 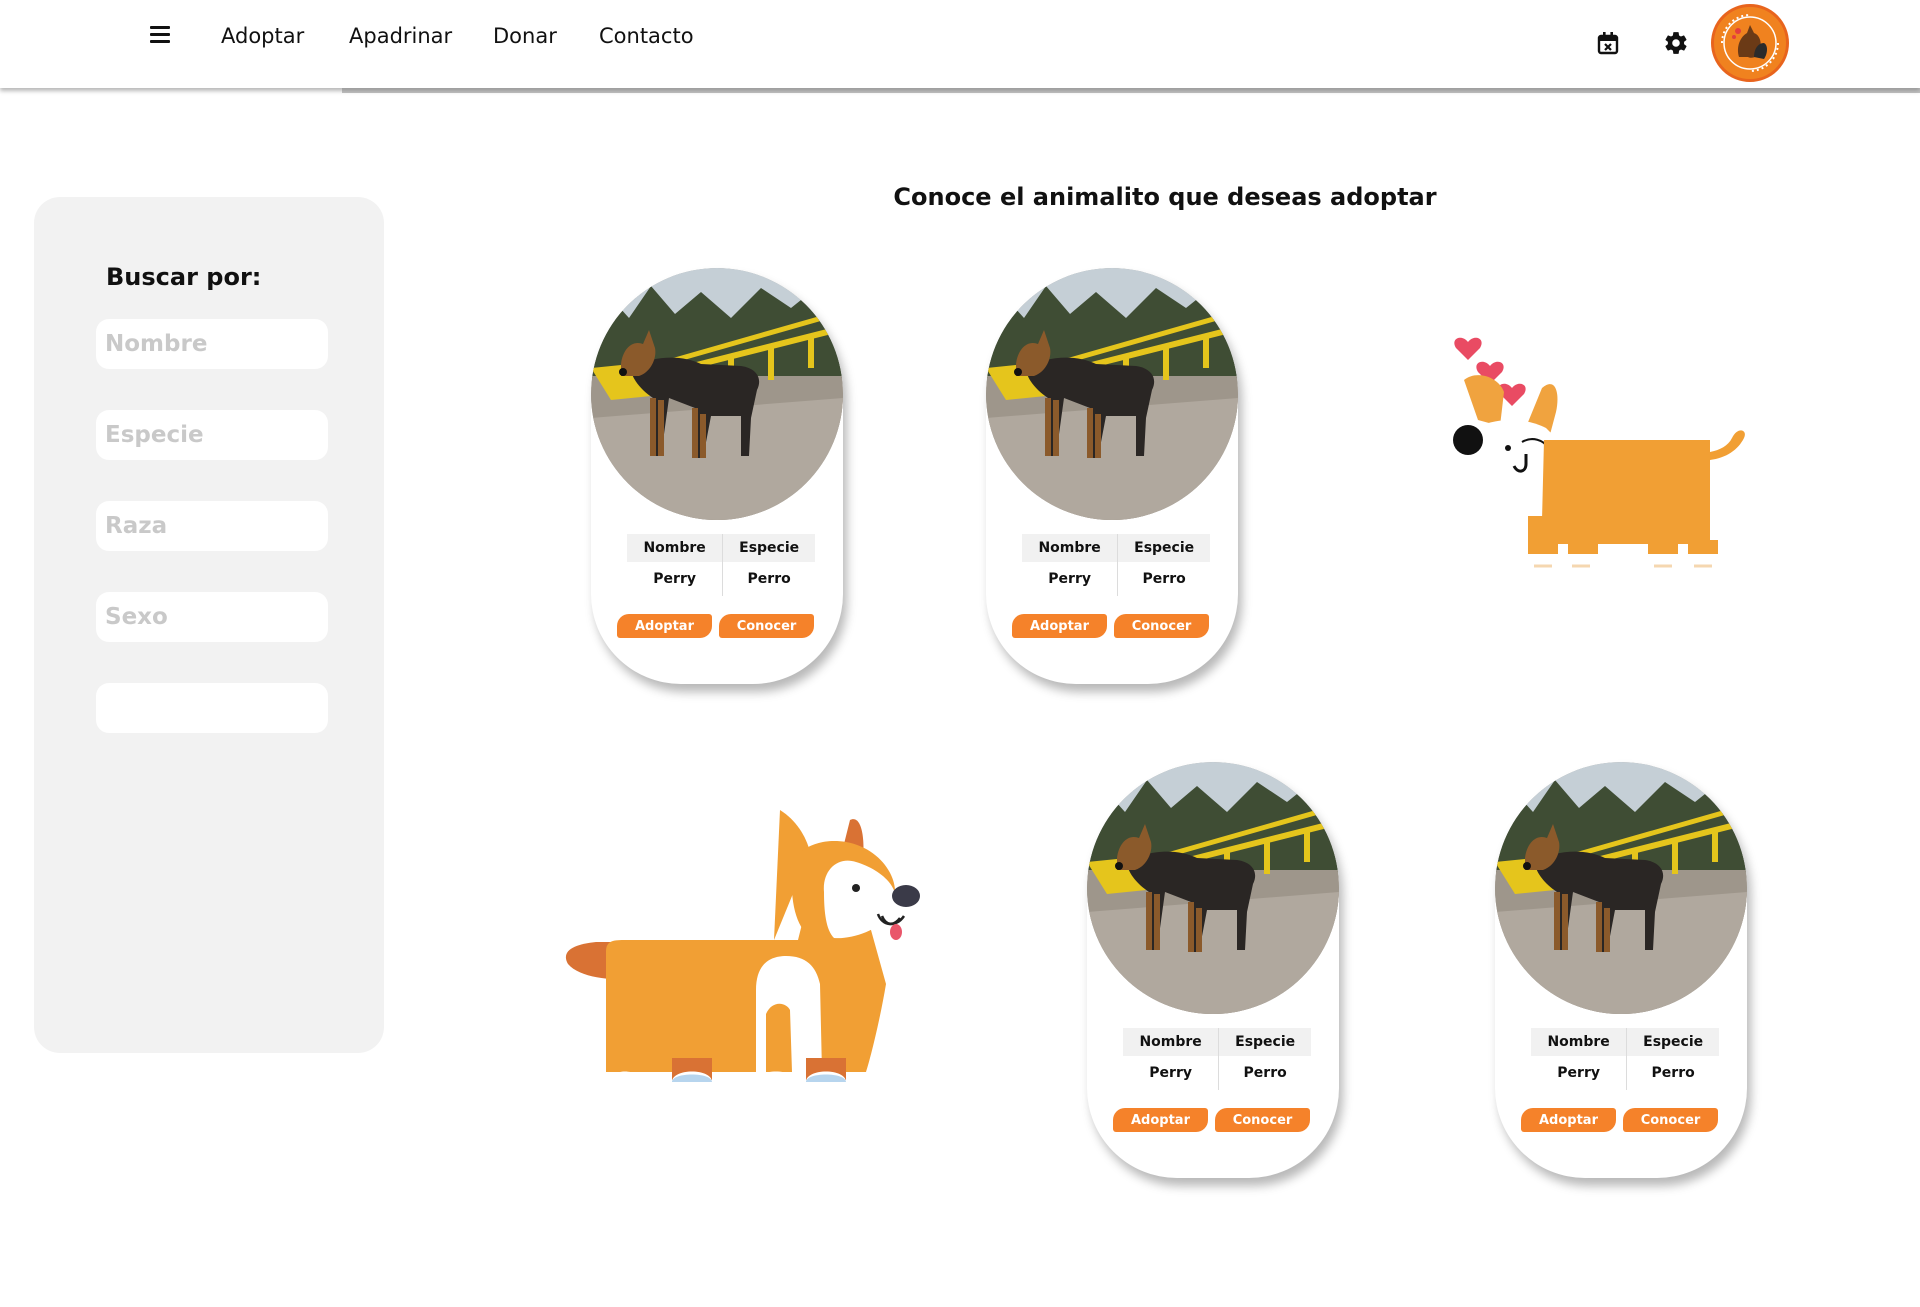 I want to click on nav-link-contacto: Contacto, so click(x=646, y=36).